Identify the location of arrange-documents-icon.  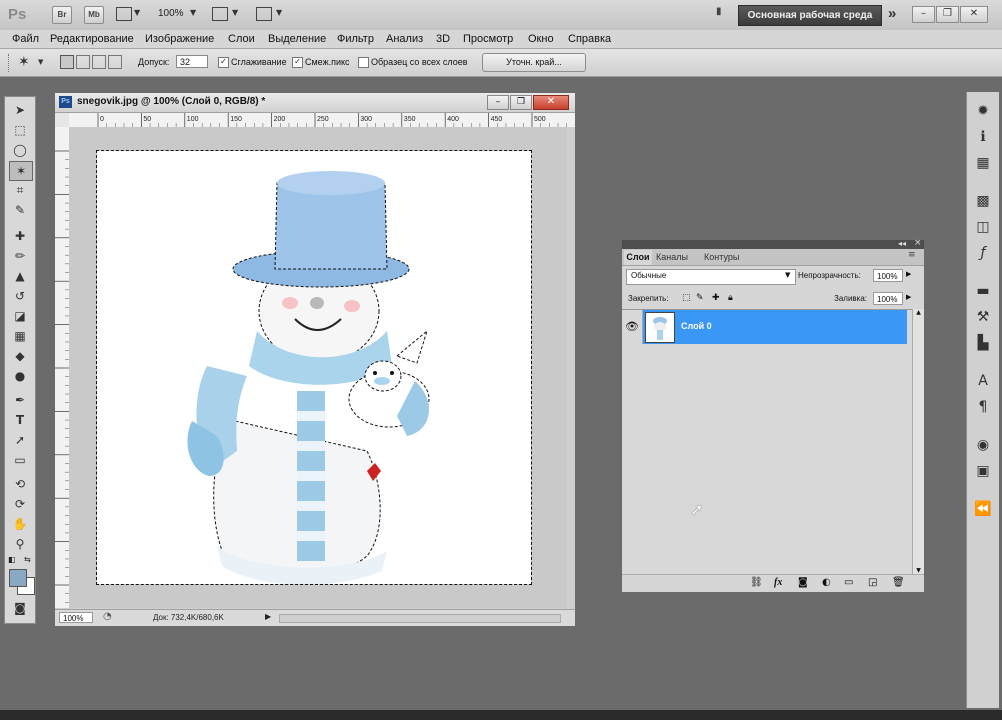
(220, 14).